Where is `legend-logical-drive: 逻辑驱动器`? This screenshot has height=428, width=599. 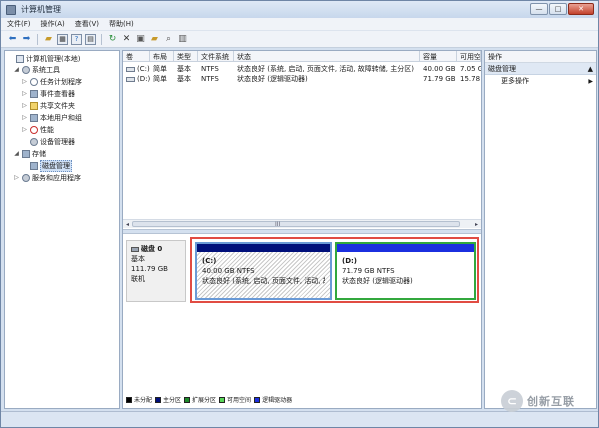
legend-logical-drive: 逻辑驱动器 is located at coordinates (273, 399).